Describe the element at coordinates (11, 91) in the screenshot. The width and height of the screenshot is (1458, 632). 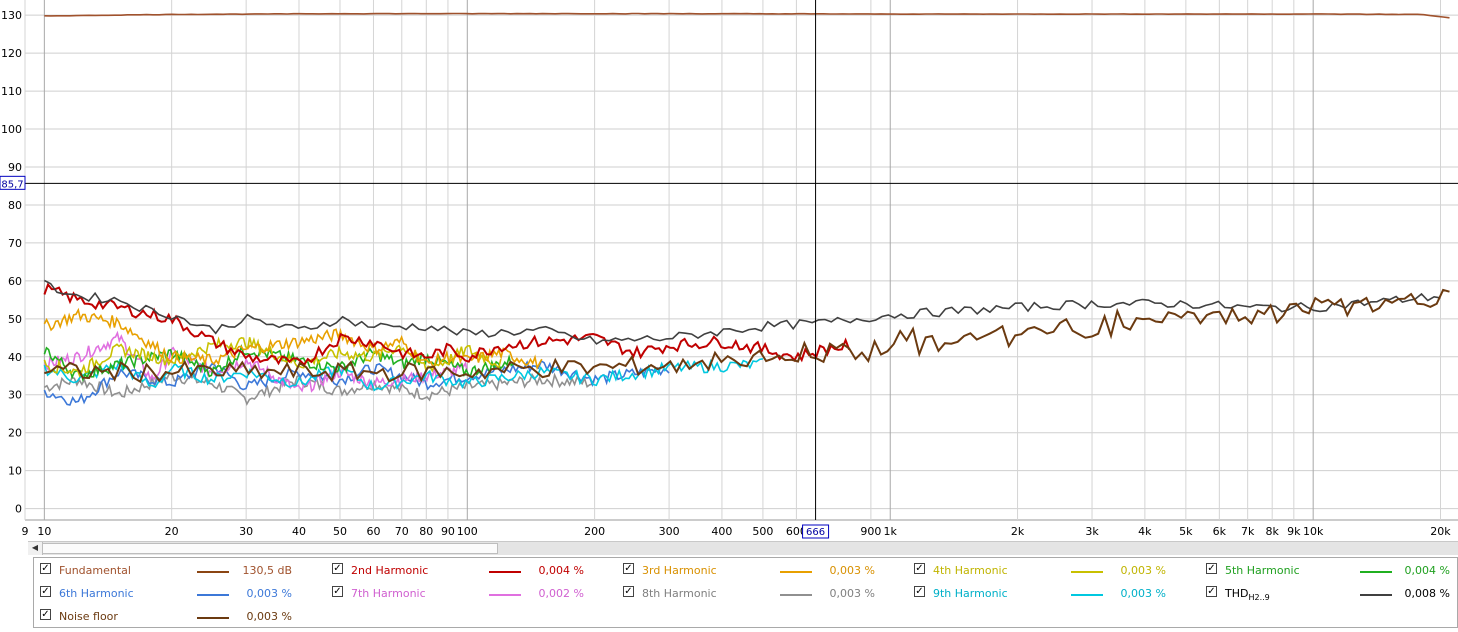
I see `y-tick-label: 110` at that location.